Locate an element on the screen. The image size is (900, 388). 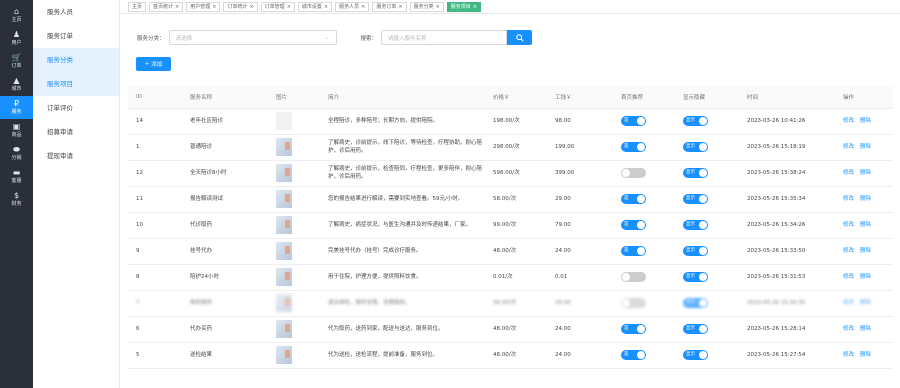
category-select: 请选择 ⌄ is located at coordinates (252, 37).